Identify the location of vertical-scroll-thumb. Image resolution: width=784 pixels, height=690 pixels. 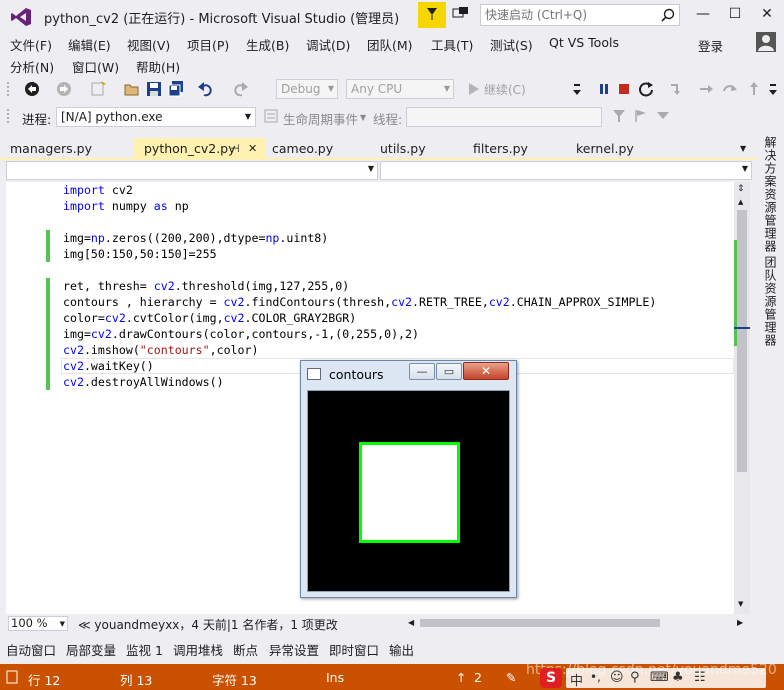
(742, 341).